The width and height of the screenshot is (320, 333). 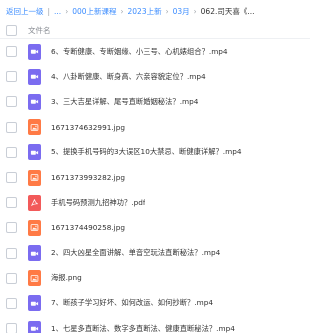 What do you see at coordinates (98, 203) in the screenshot?
I see `file-name: 手机号码预测九招神功？.pdf` at bounding box center [98, 203].